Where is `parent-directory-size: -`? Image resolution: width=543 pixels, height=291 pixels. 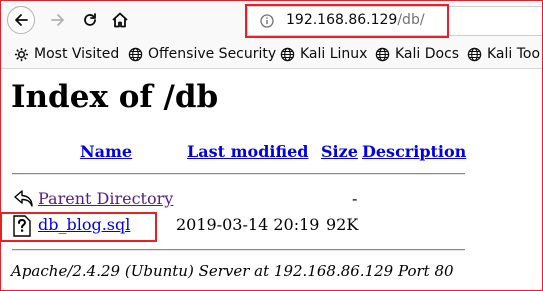
parent-directory-size: - is located at coordinates (355, 198).